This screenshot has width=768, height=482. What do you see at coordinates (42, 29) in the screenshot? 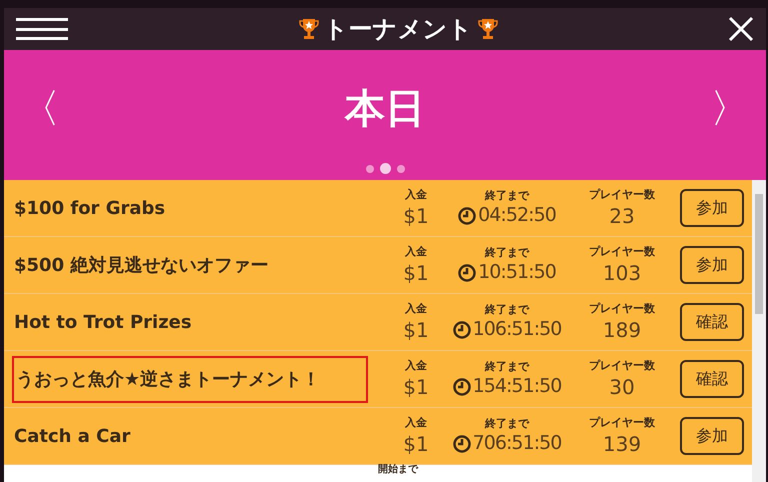
I see `menu-icon` at bounding box center [42, 29].